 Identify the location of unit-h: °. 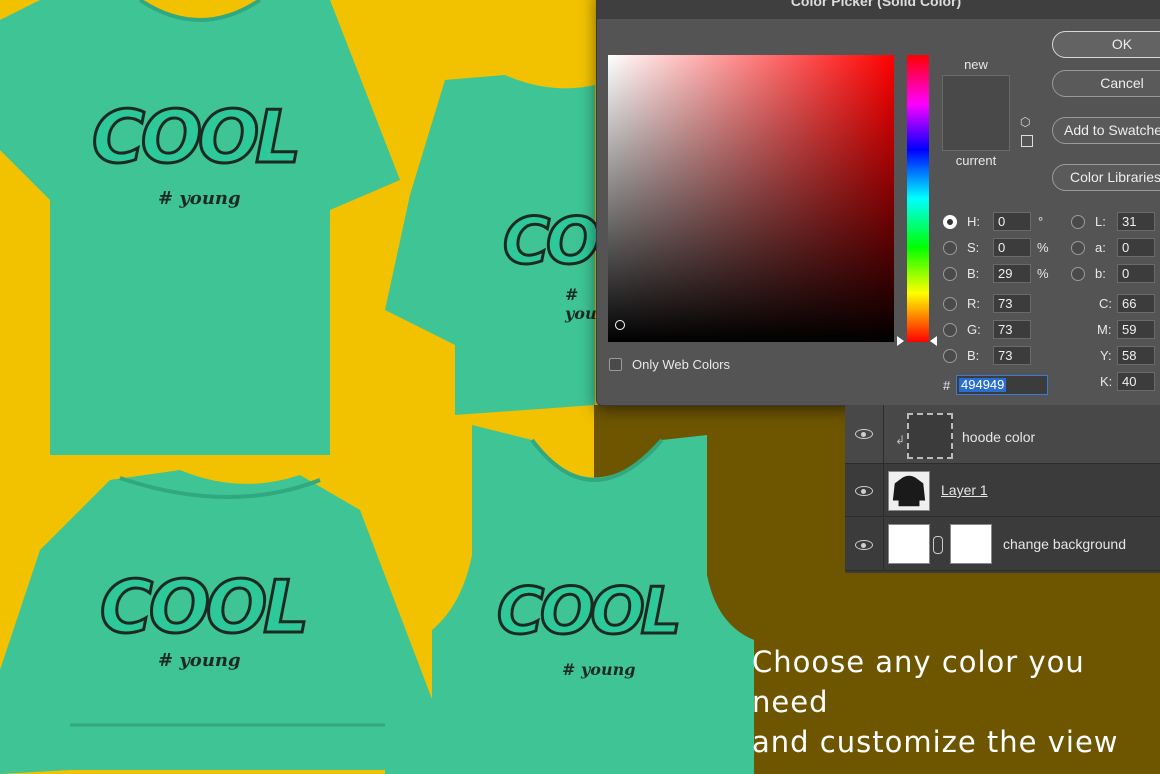
(1041, 221).